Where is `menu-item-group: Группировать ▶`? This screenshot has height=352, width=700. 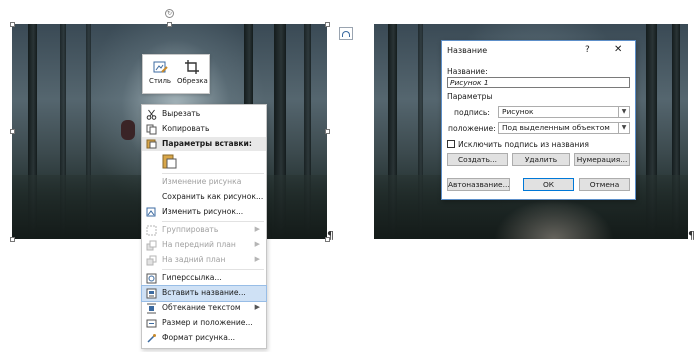 menu-item-group: Группировать ▶ is located at coordinates (204, 230).